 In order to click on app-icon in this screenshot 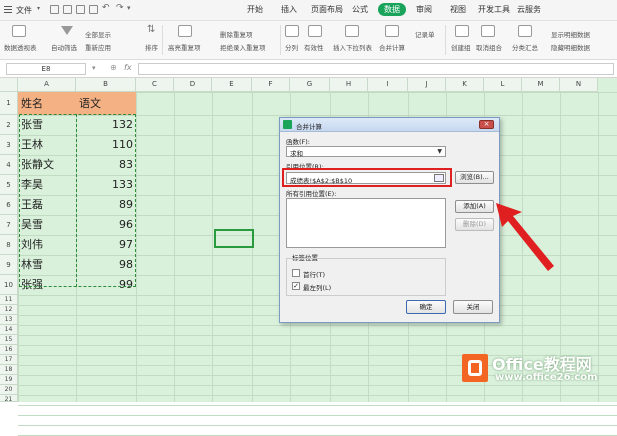, I will do `click(287, 124)`.